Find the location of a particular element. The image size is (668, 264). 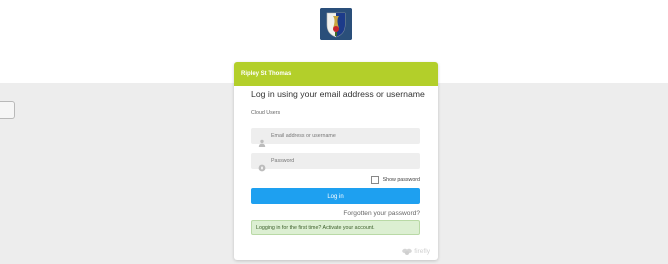

firefly-wordmark: firefly is located at coordinates (422, 251).